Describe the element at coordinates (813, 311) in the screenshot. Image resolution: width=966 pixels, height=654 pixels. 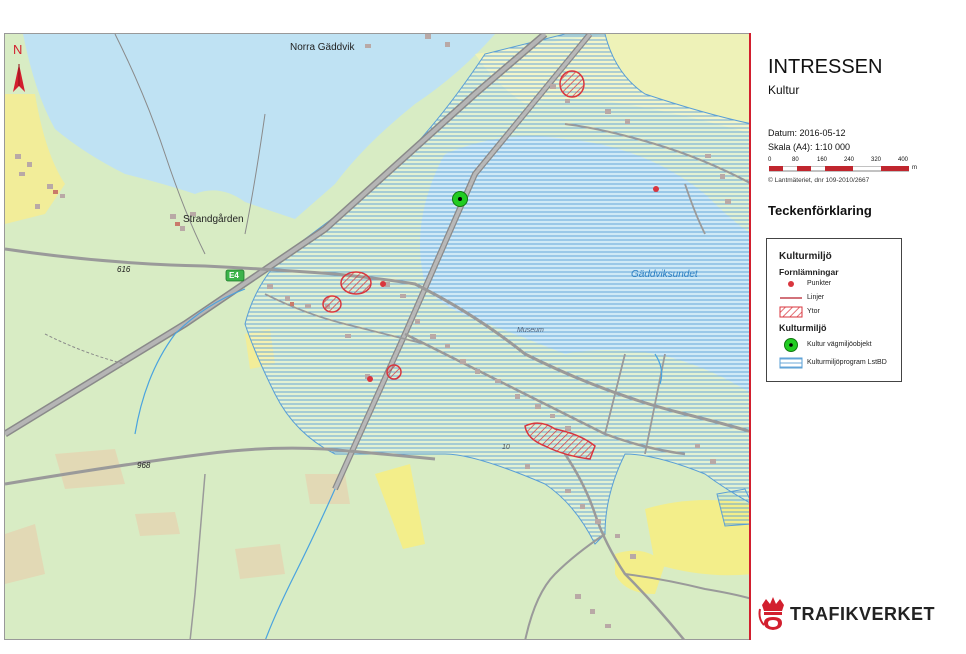
I see `legend-item-areas: Ytor` at that location.